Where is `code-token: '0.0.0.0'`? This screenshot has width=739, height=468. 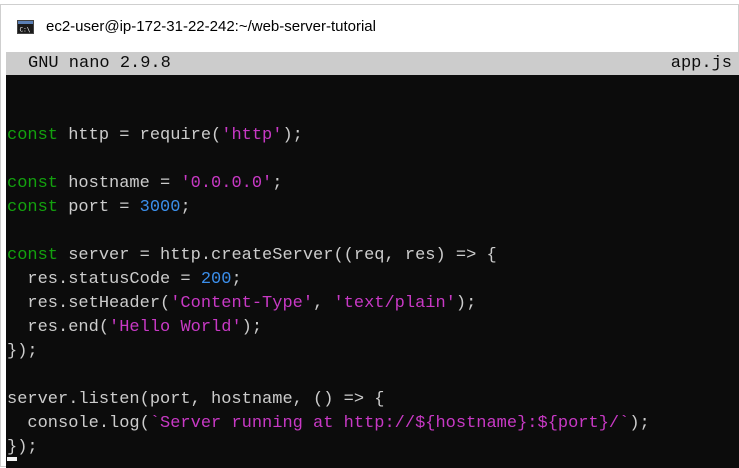
code-token: '0.0.0.0' is located at coordinates (226, 183).